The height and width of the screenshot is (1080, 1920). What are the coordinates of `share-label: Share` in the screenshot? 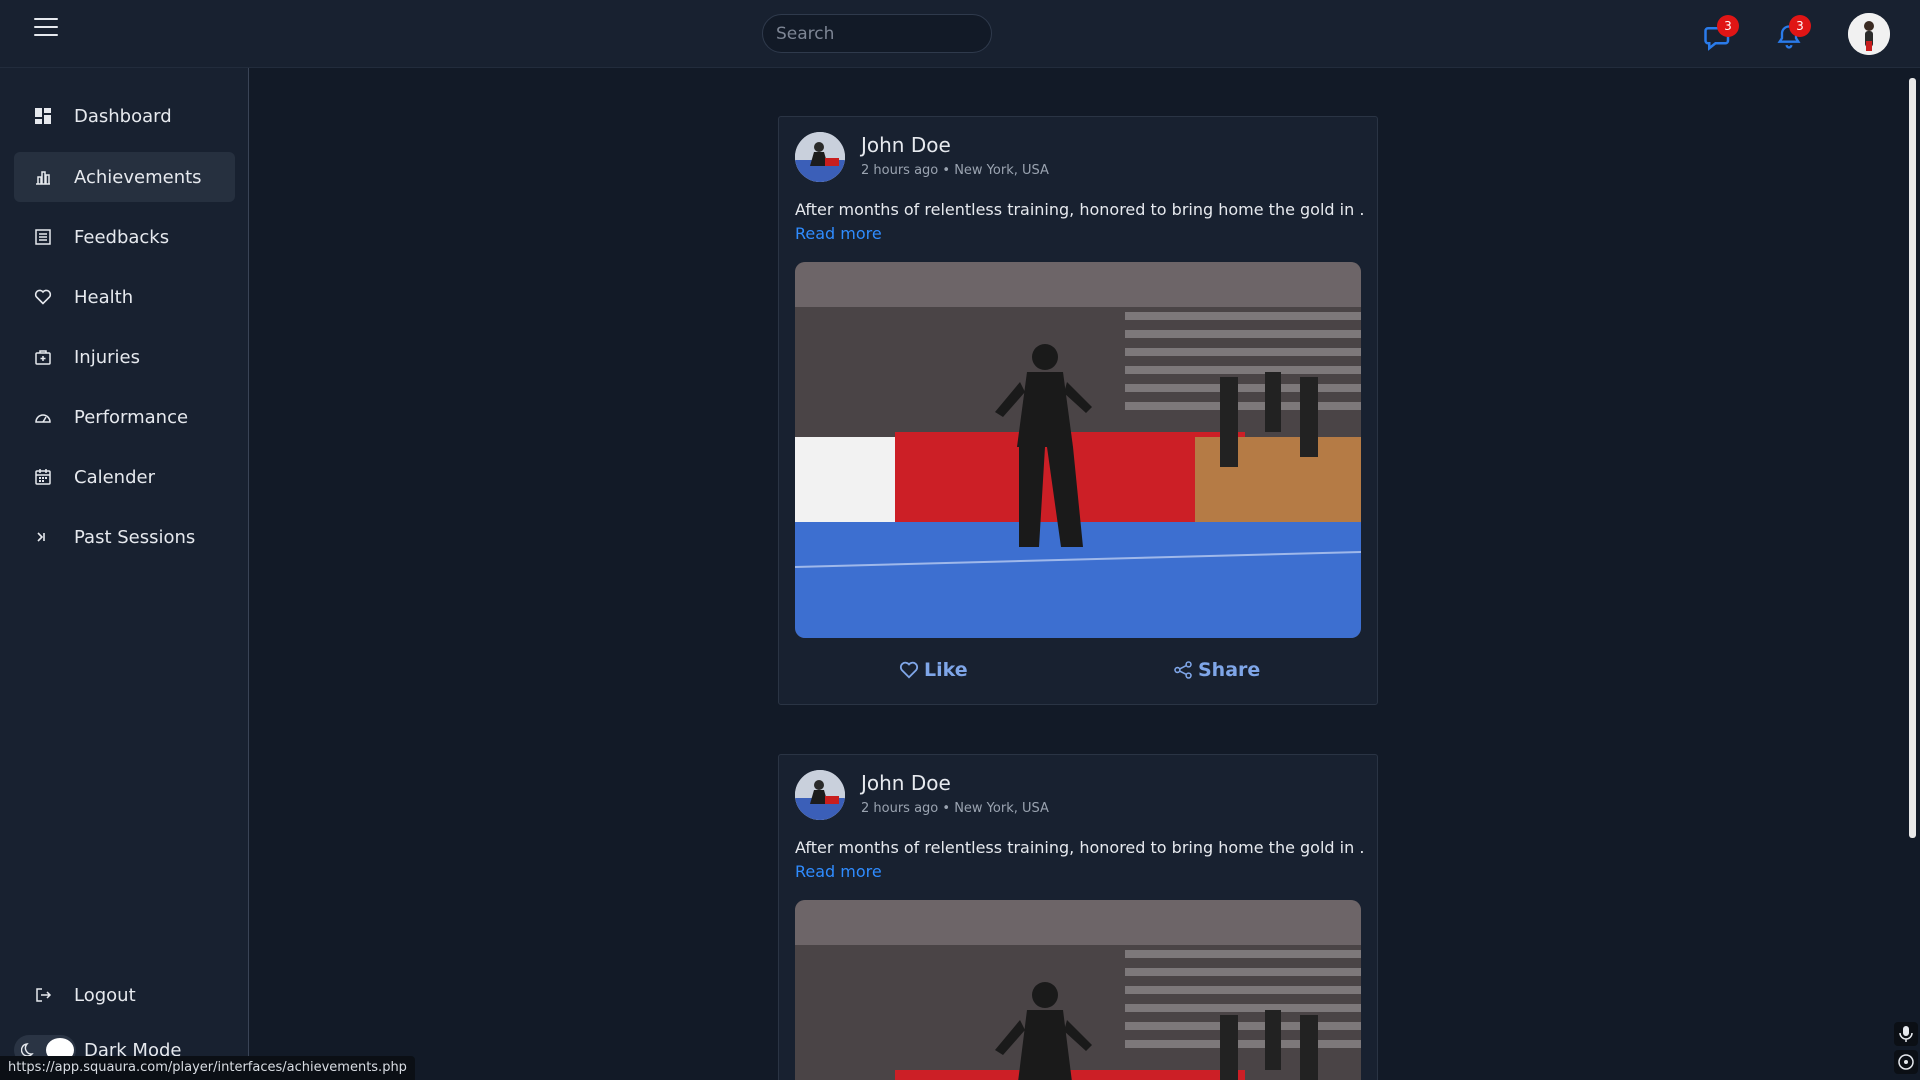 It's located at (1229, 670).